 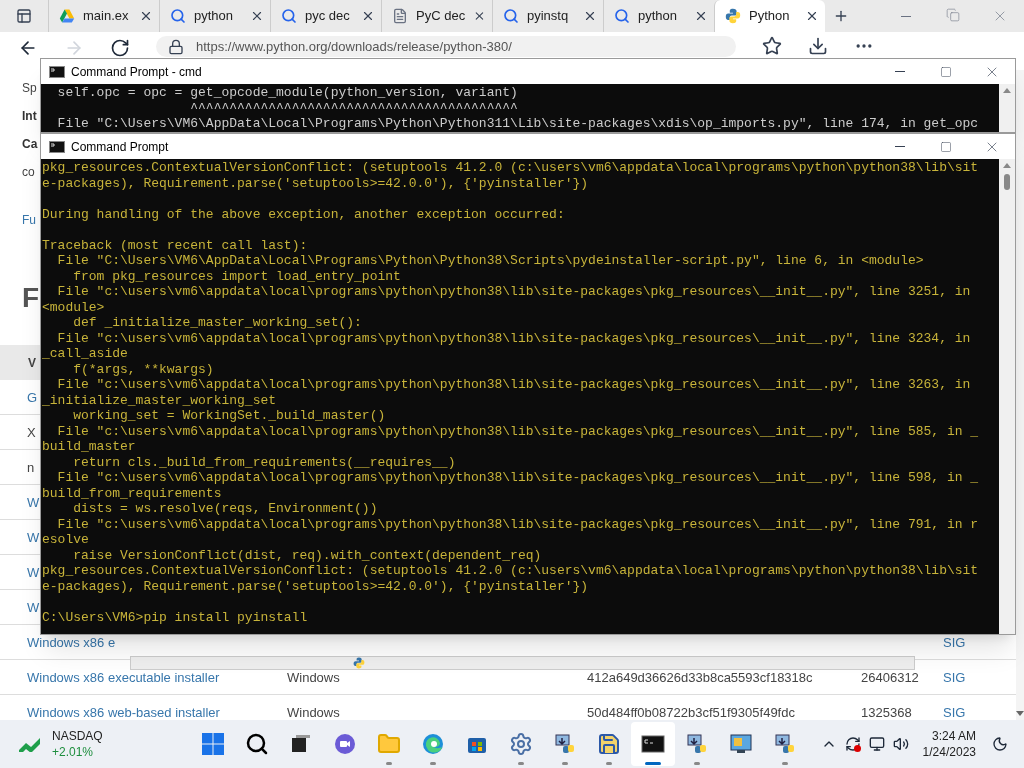 I want to click on console-line: raise VersionConflict(dist, req).with_context(dependent_req), so click(x=307, y=555).